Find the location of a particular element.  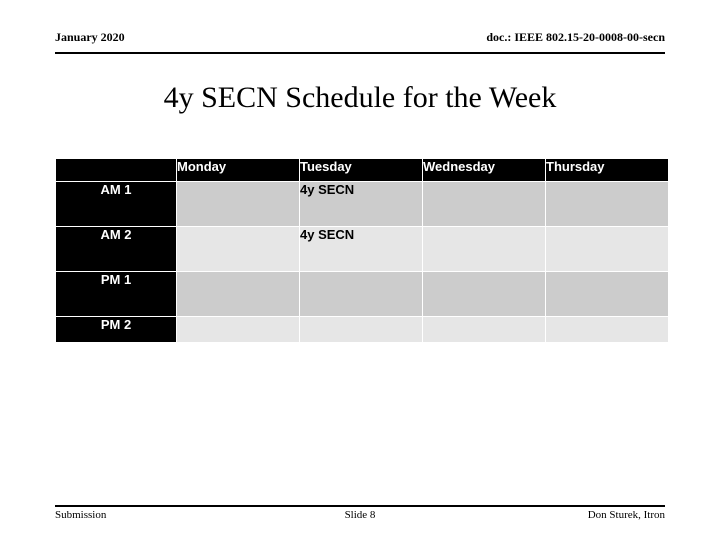

table-row: AM 1 4y SECN is located at coordinates (362, 204).